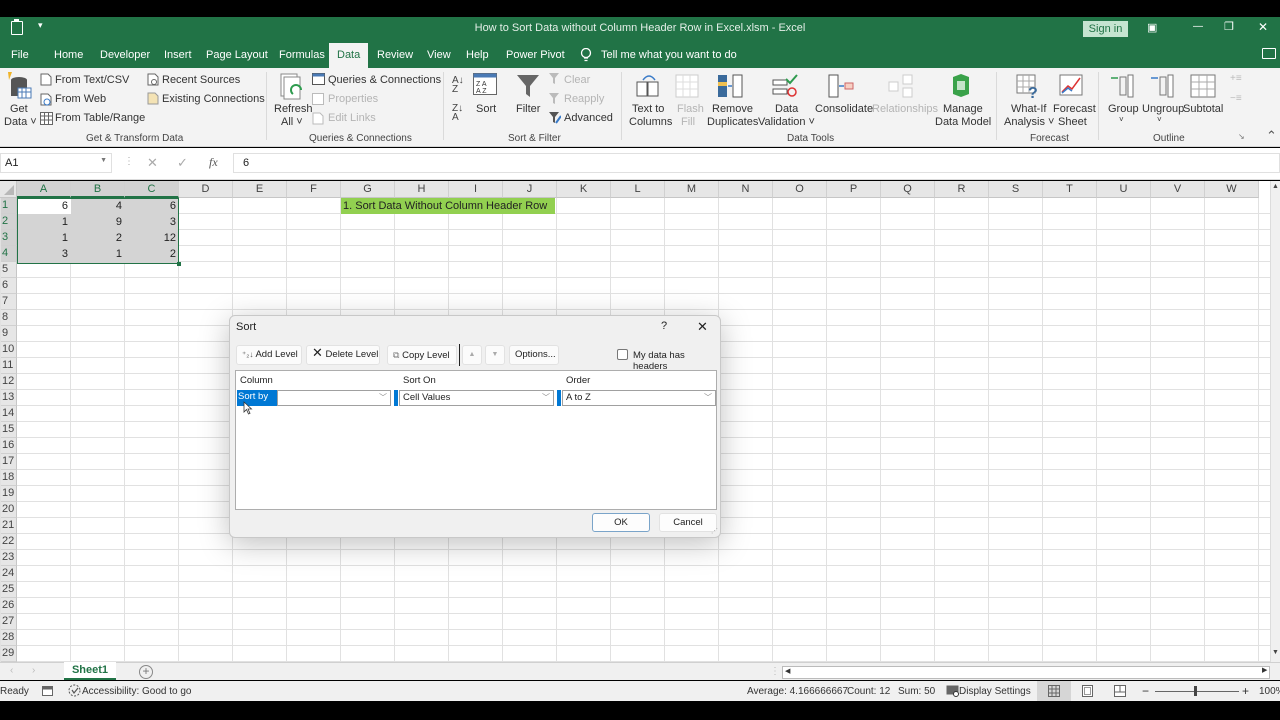  I want to click on tab-power-pivot: Power Pivot, so click(535, 55).